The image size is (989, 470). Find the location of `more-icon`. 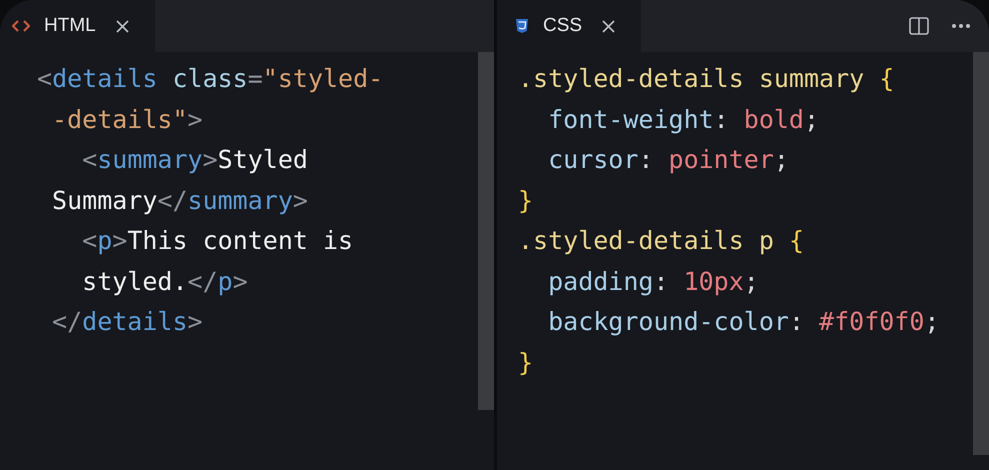

more-icon is located at coordinates (961, 26).